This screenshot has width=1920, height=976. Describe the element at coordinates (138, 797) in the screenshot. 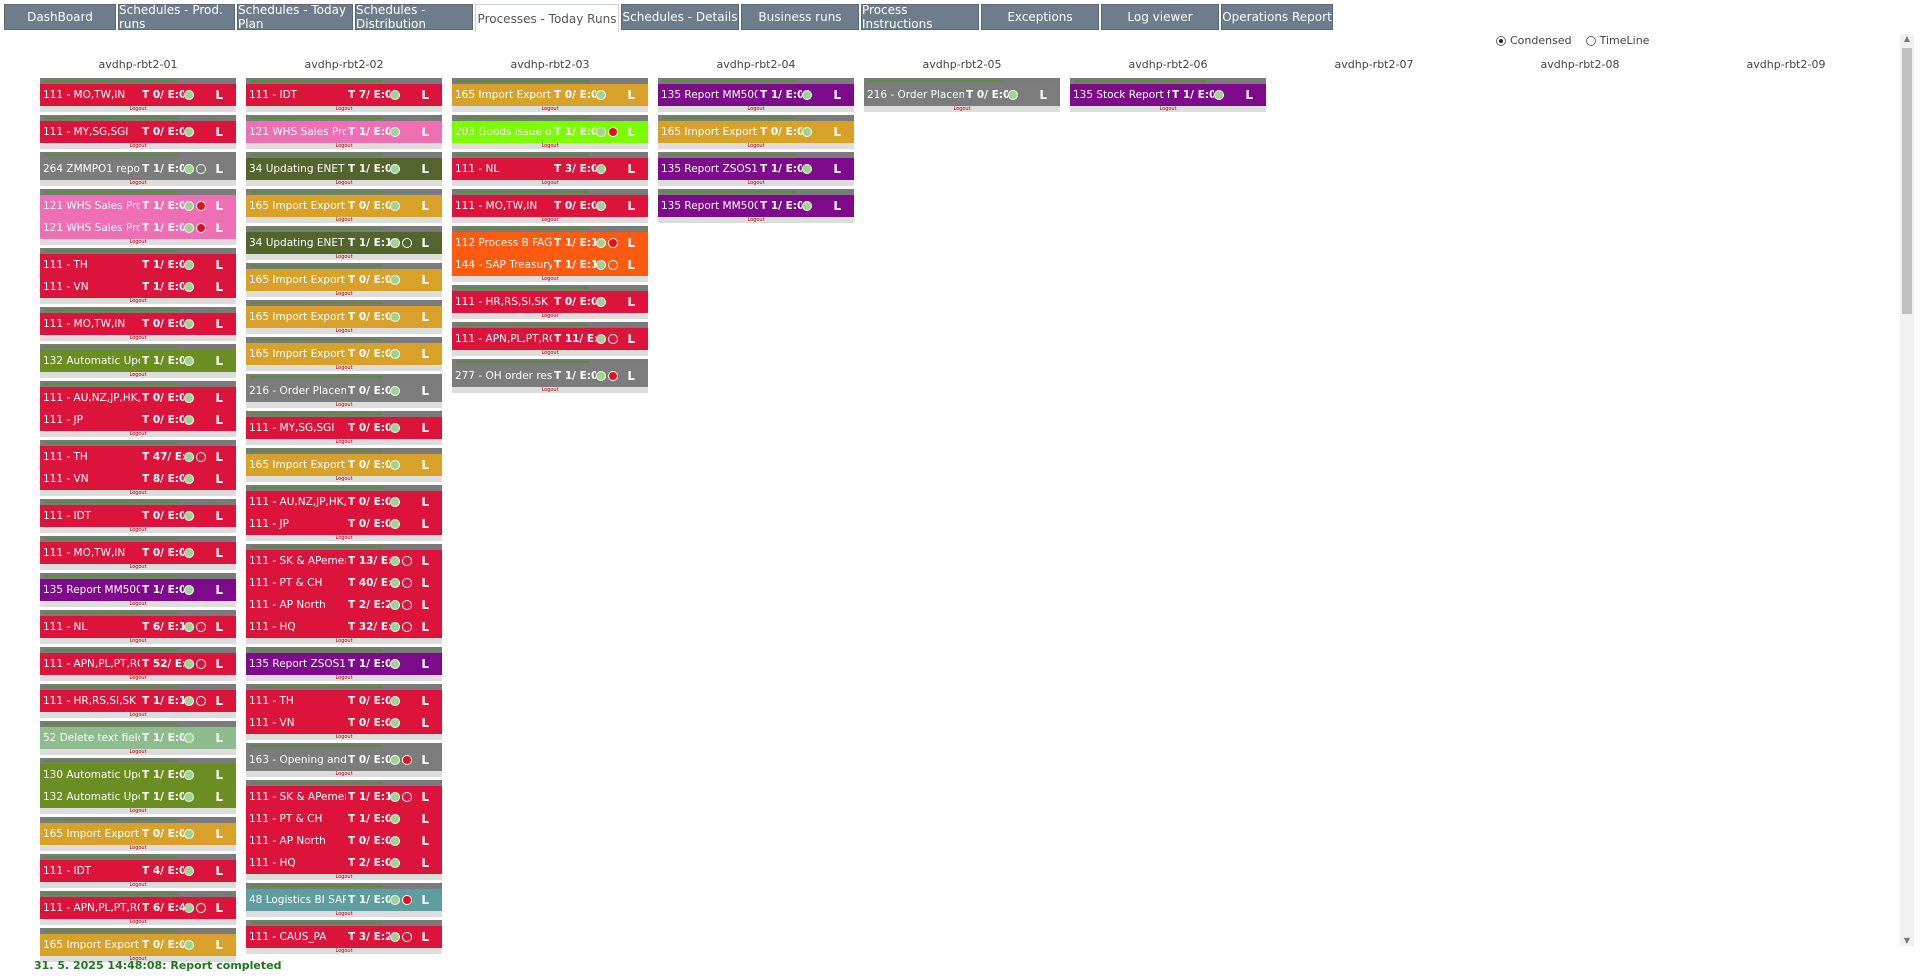

I see `process-run-row: 132 Automatic UpdateT 1/ E:0 L` at that location.